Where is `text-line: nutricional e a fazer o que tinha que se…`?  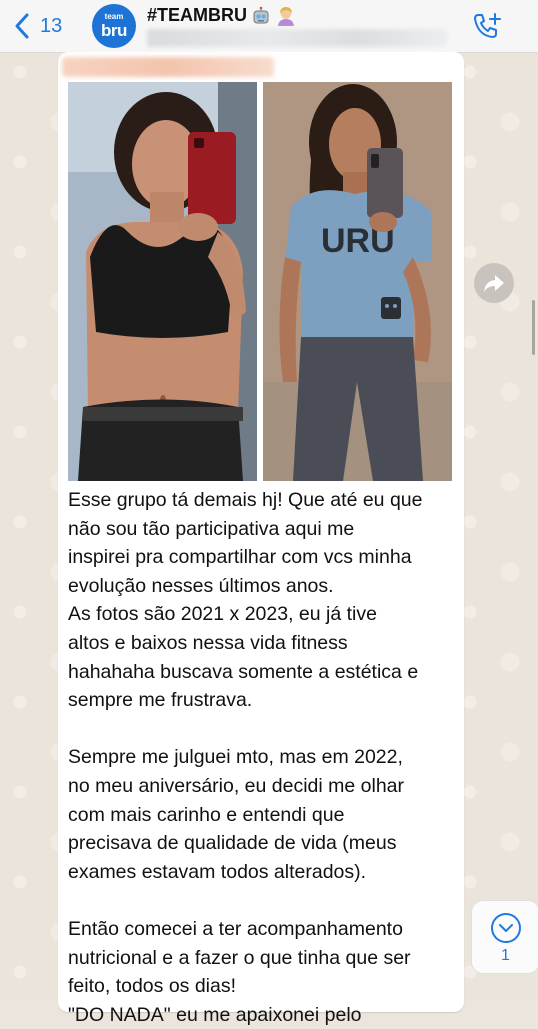
text-line: nutricional e a fazer o que tinha que se… is located at coordinates (239, 957).